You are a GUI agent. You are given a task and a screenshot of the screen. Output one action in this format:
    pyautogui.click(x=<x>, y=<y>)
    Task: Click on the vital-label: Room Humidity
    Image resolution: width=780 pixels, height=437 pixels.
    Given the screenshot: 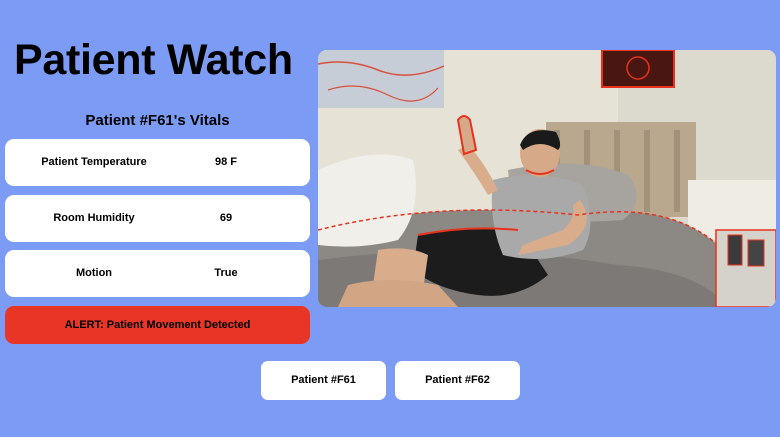 What is the action you would take?
    pyautogui.click(x=94, y=218)
    